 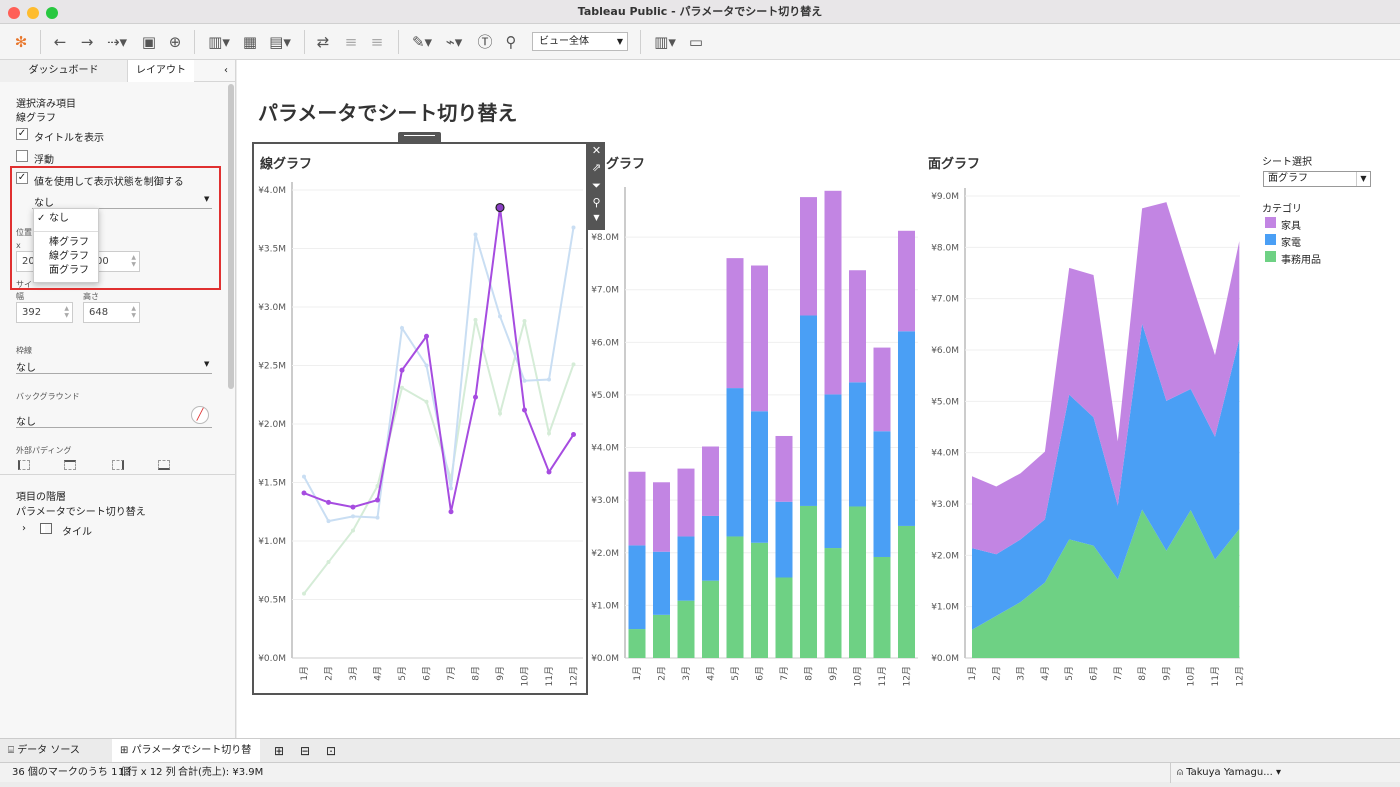 What do you see at coordinates (219, 42) in the screenshot?
I see `new-worksheet-icon: ▥▾` at bounding box center [219, 42].